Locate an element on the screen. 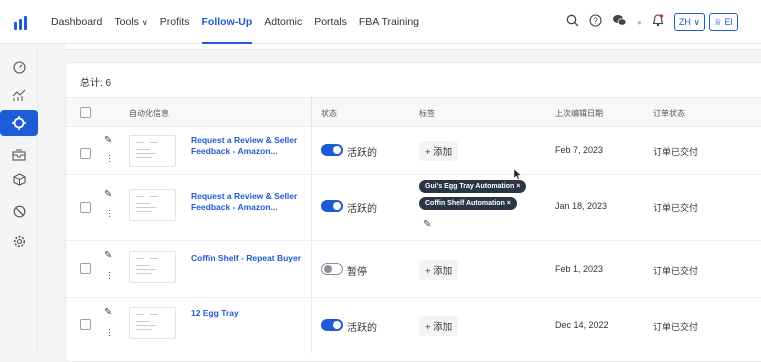 The image size is (761, 362). header-last-edit: 上次编辑日期 is located at coordinates (579, 113).